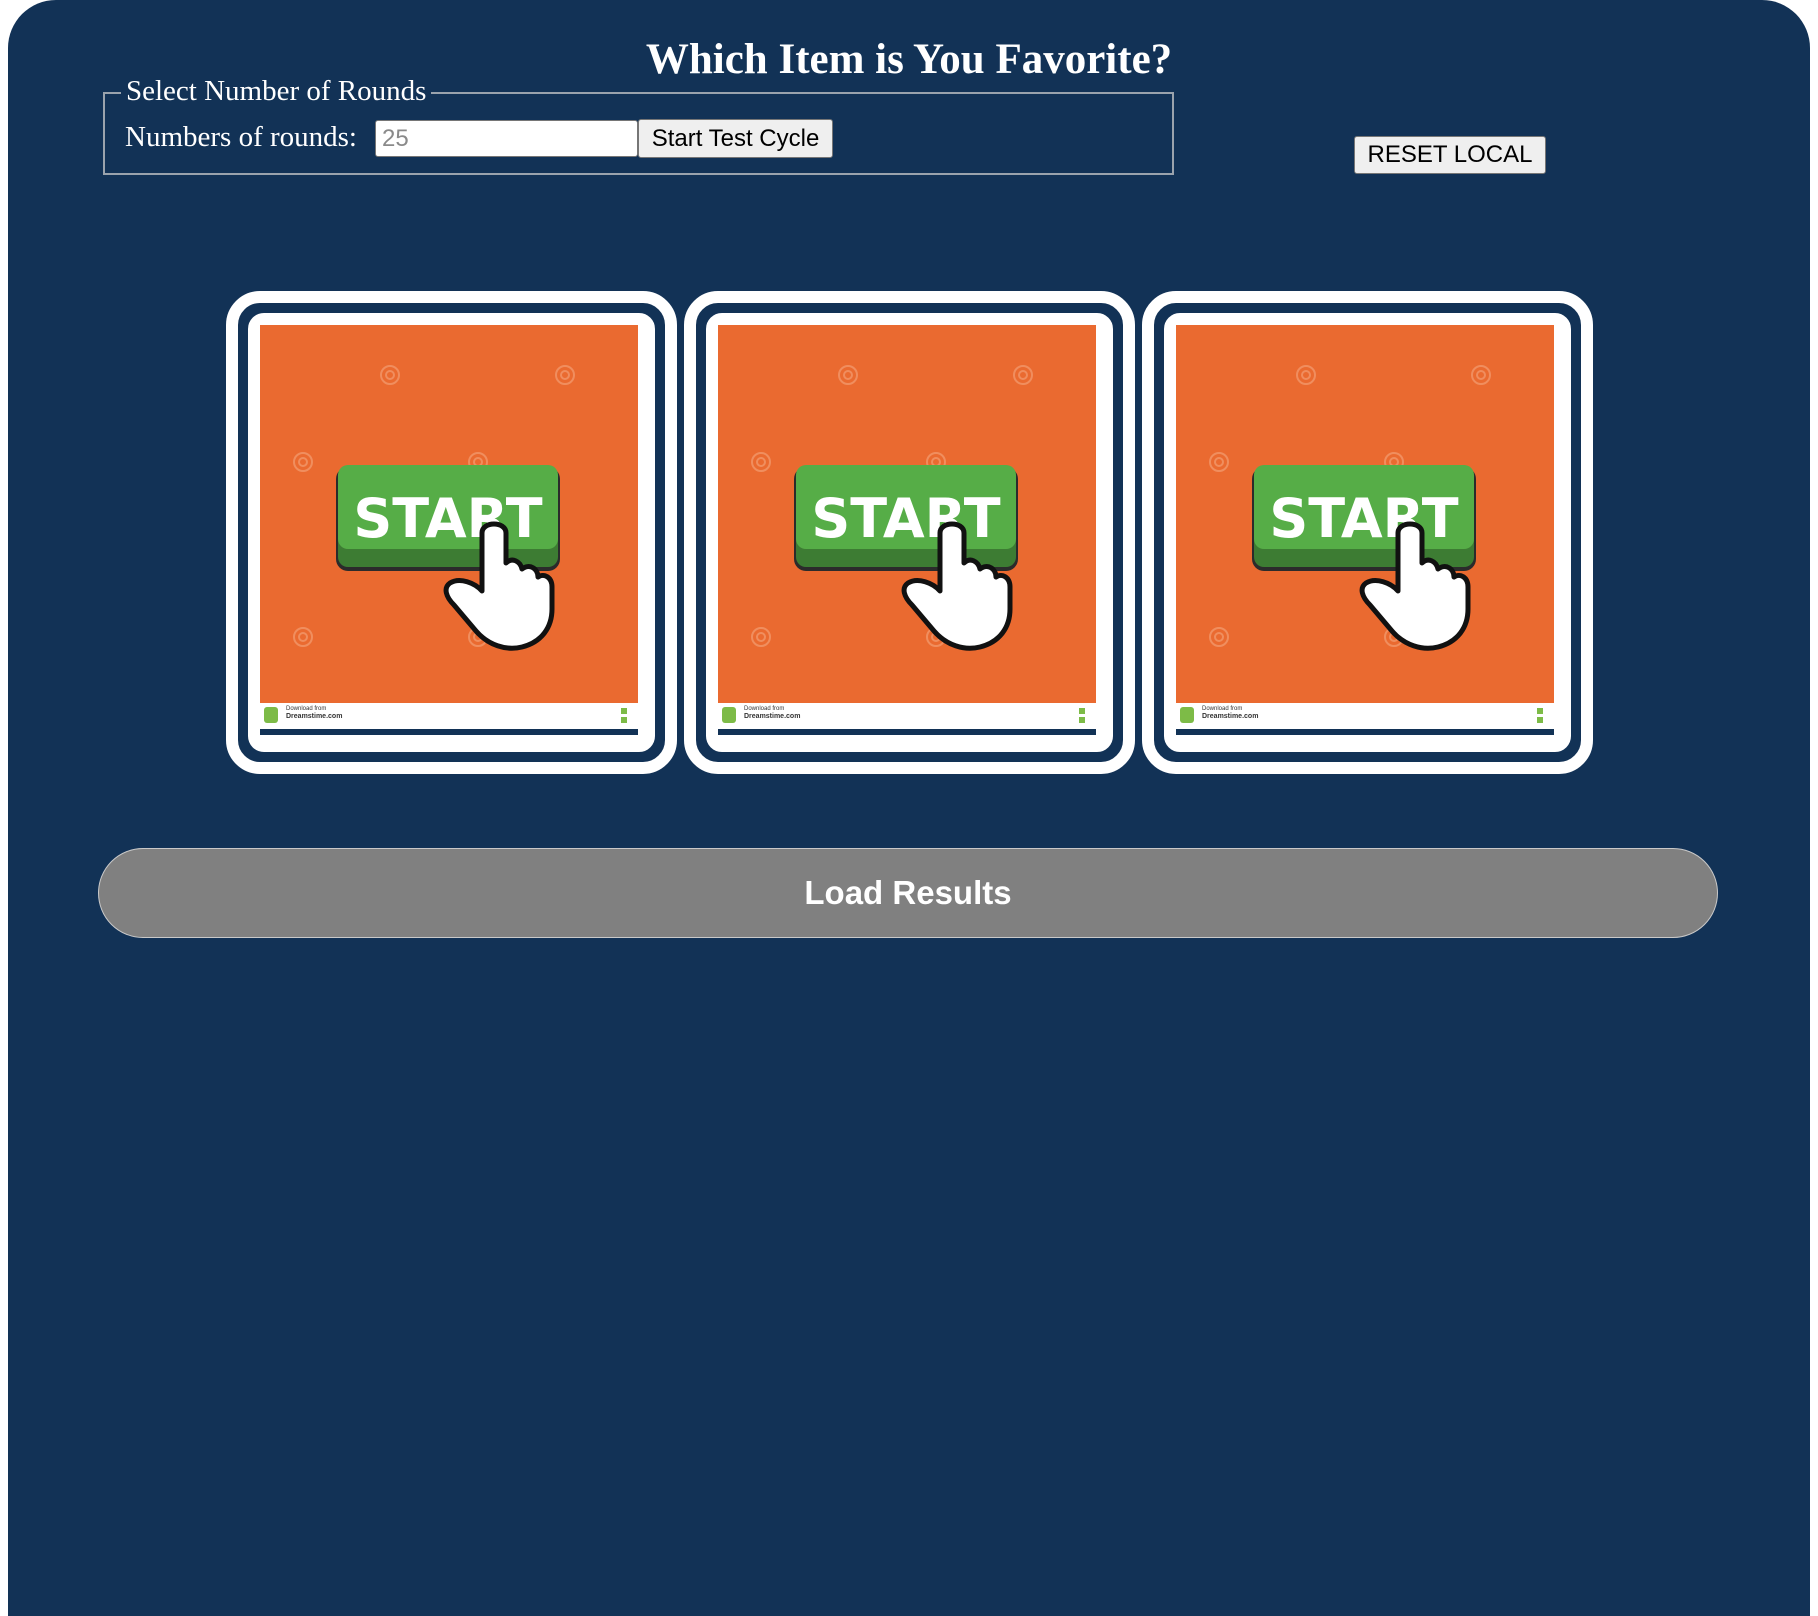 The width and height of the screenshot is (1818, 1616). Describe the element at coordinates (1450, 155) in the screenshot. I see `reset-local-button: RESET LOCAL` at that location.